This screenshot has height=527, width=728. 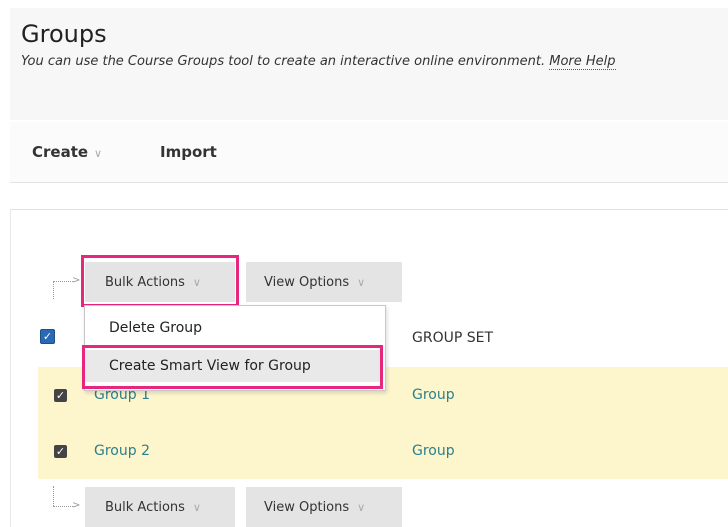 I want to click on bracket-connector-bottom, so click(x=53, y=496).